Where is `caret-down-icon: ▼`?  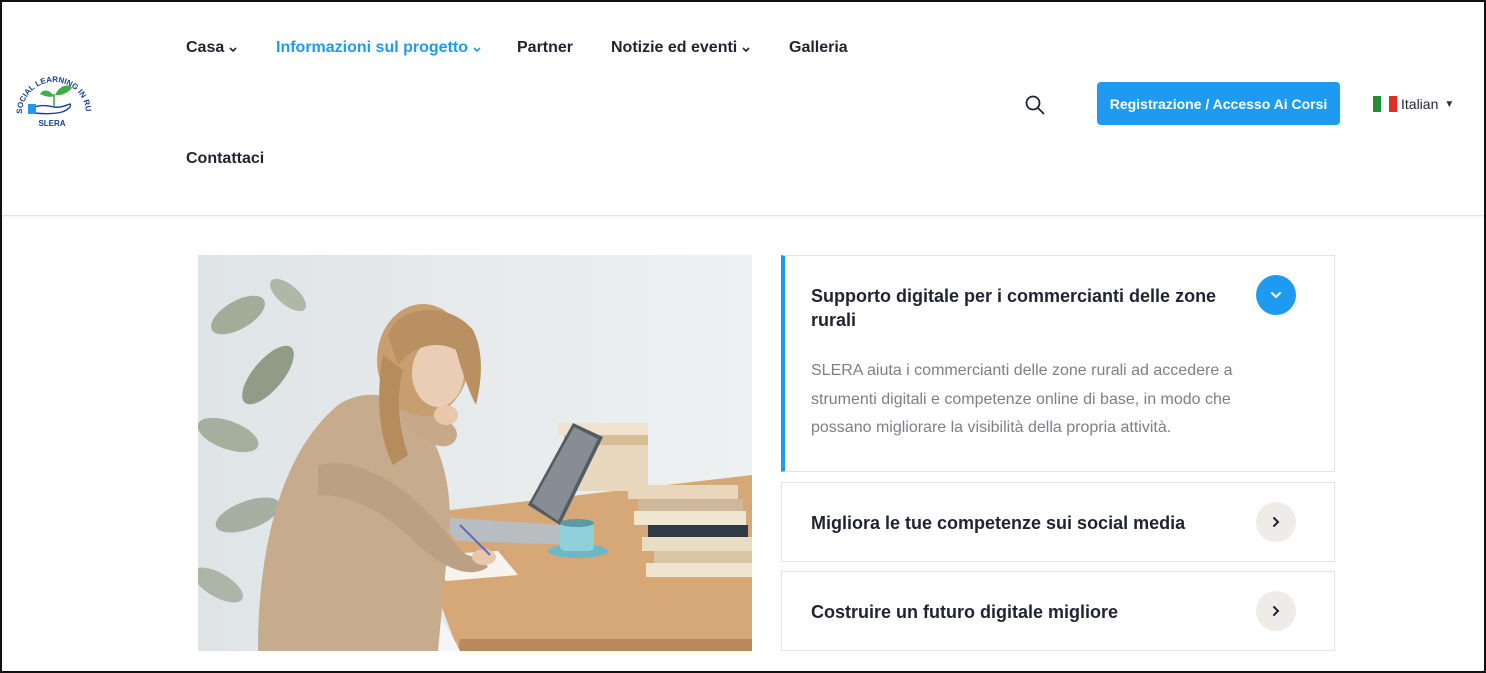 caret-down-icon: ▼ is located at coordinates (1449, 104).